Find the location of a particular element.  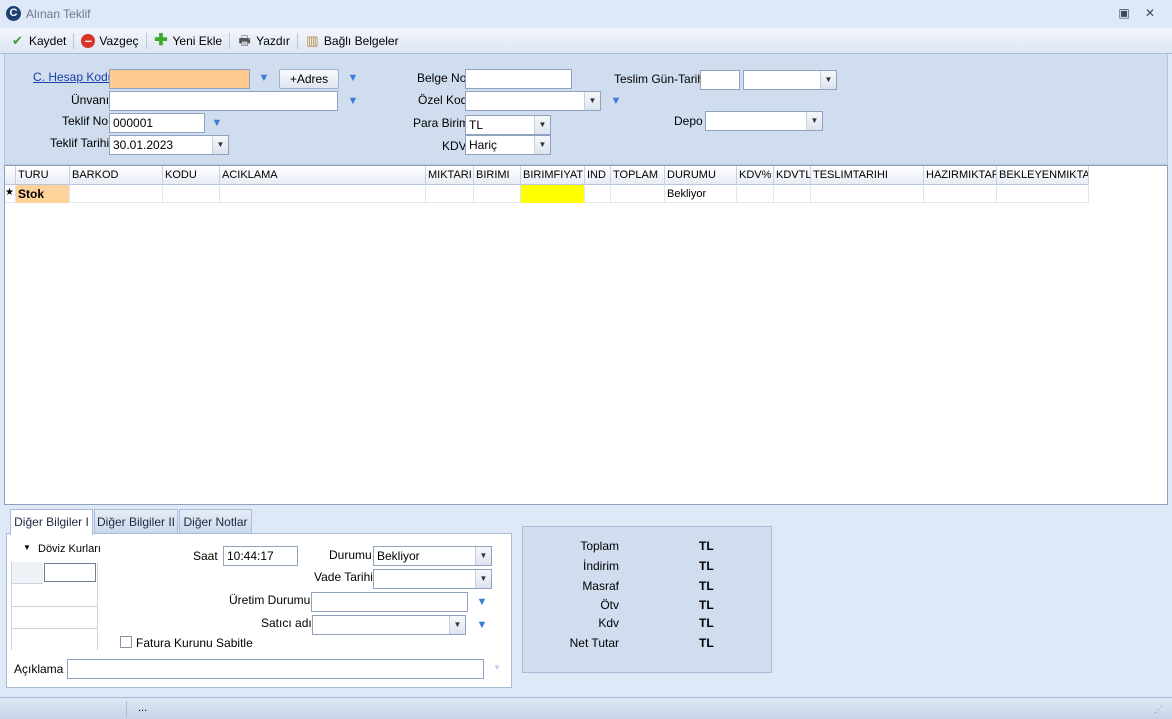

depot-select: ▼ is located at coordinates (764, 121).